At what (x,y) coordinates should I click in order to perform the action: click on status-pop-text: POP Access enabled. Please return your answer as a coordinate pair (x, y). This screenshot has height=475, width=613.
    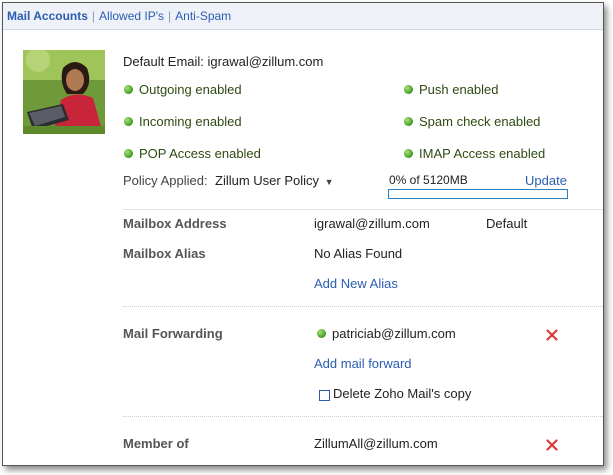
    Looking at the image, I should click on (200, 153).